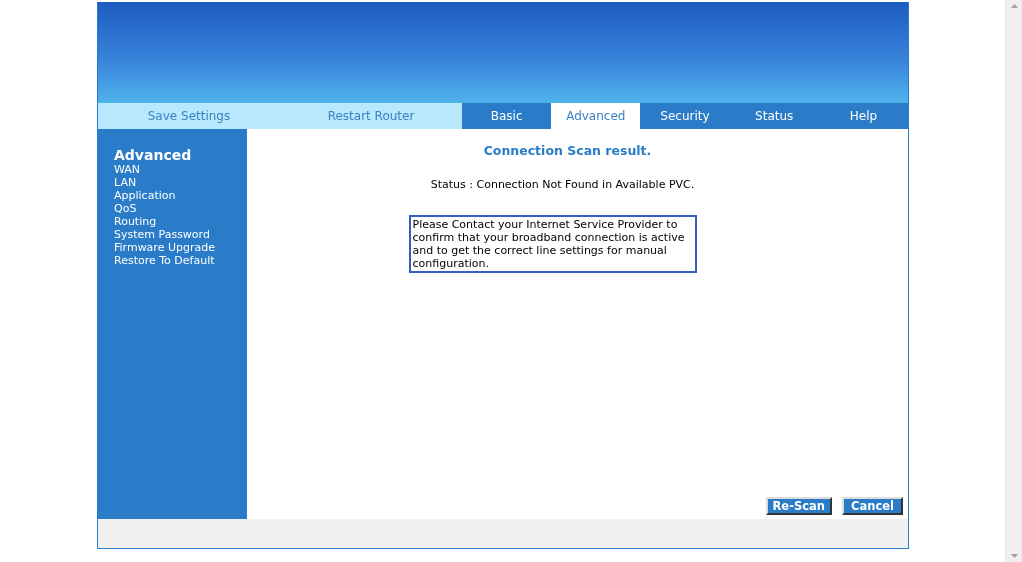 The width and height of the screenshot is (1022, 562). What do you see at coordinates (1014, 556) in the screenshot?
I see `scroll-down-icon` at bounding box center [1014, 556].